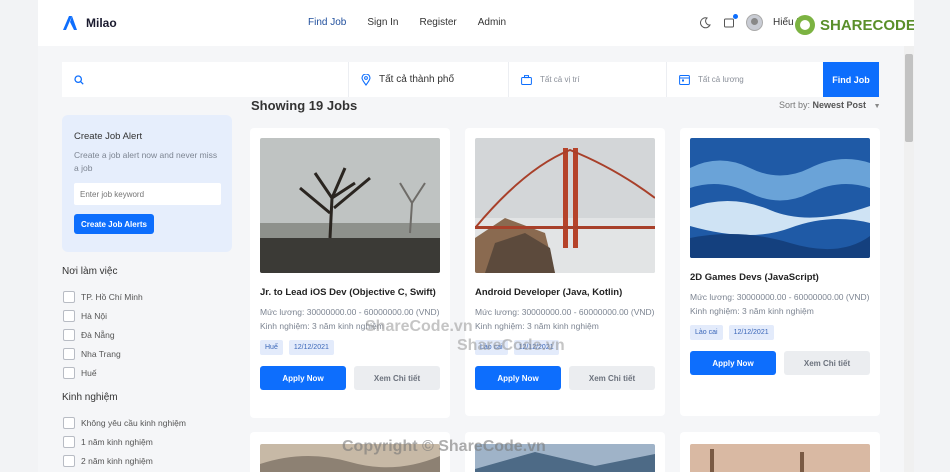 The width and height of the screenshot is (950, 472). I want to click on job-title: Jr. to Lead iOS Dev (Objective C, Swift), so click(350, 292).